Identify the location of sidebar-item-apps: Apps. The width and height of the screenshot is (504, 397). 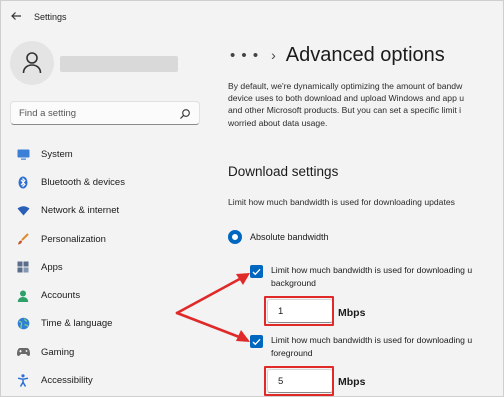
(110, 267).